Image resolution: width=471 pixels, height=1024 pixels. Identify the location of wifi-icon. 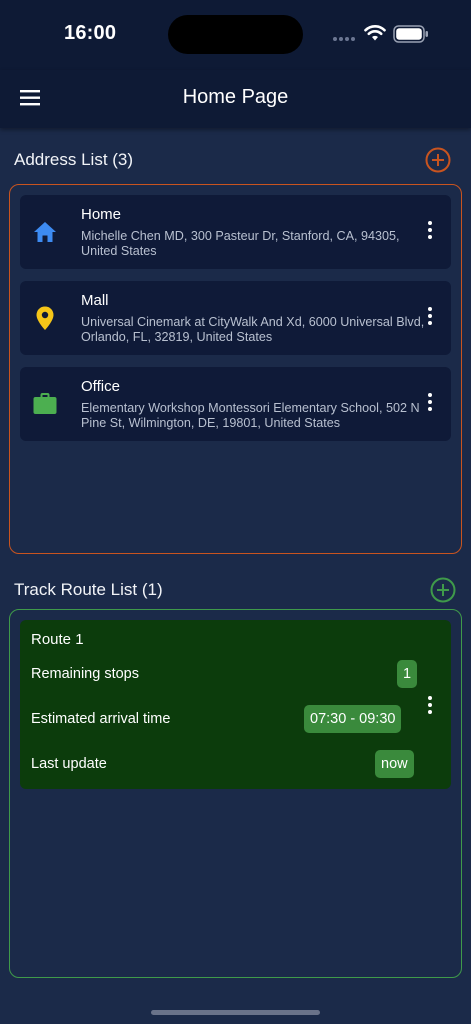
(375, 33).